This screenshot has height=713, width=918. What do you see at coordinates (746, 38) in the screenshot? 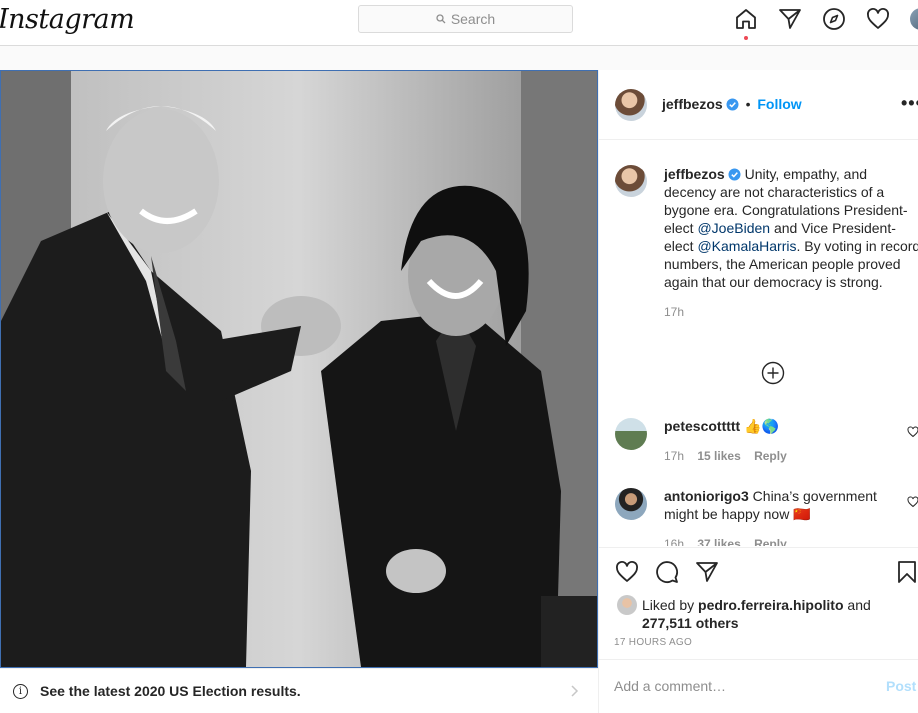
I see `notification-dot` at bounding box center [746, 38].